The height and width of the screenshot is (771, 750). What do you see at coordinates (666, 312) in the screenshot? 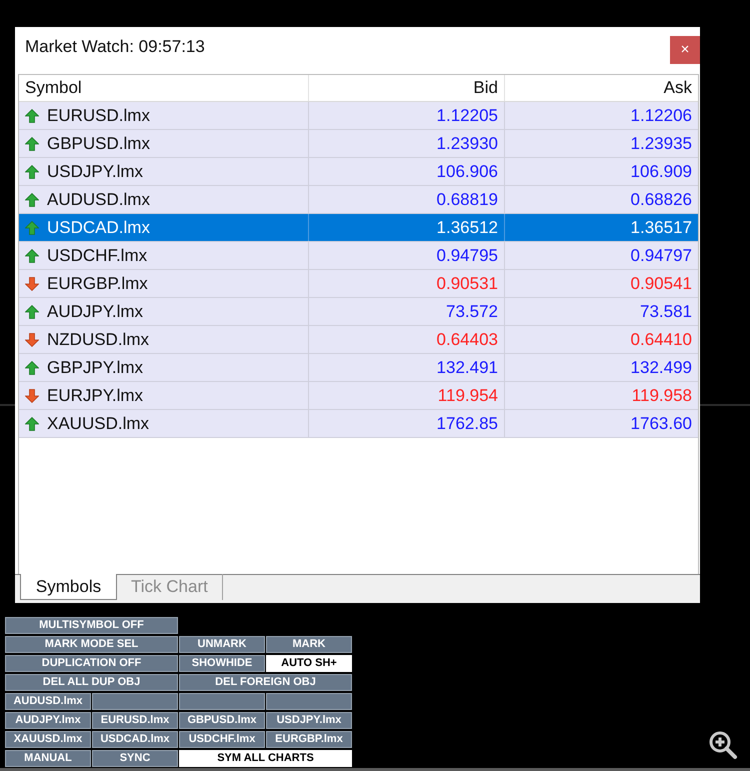
I see `ask-price: 73.581` at bounding box center [666, 312].